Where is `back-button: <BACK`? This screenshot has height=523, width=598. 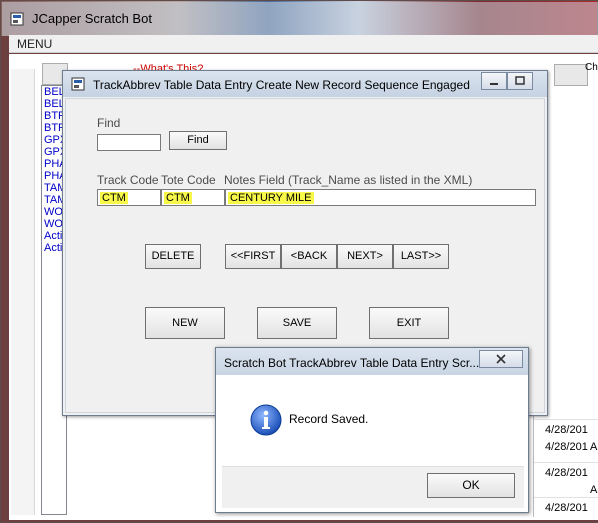 back-button: <BACK is located at coordinates (309, 256).